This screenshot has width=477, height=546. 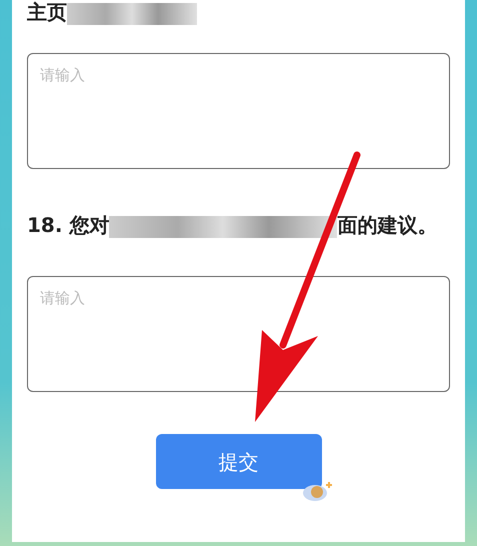 I want to click on question-text: 主页, so click(x=47, y=12).